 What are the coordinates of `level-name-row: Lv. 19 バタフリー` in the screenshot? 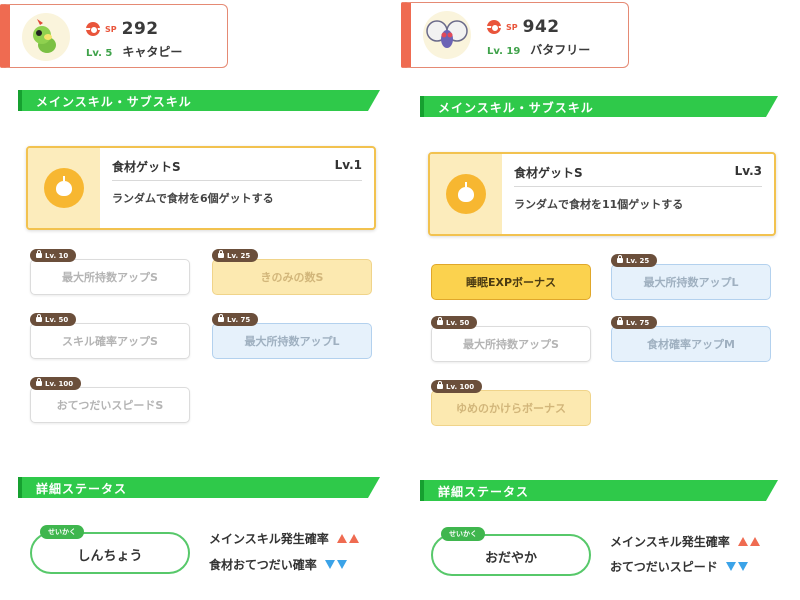 It's located at (538, 49).